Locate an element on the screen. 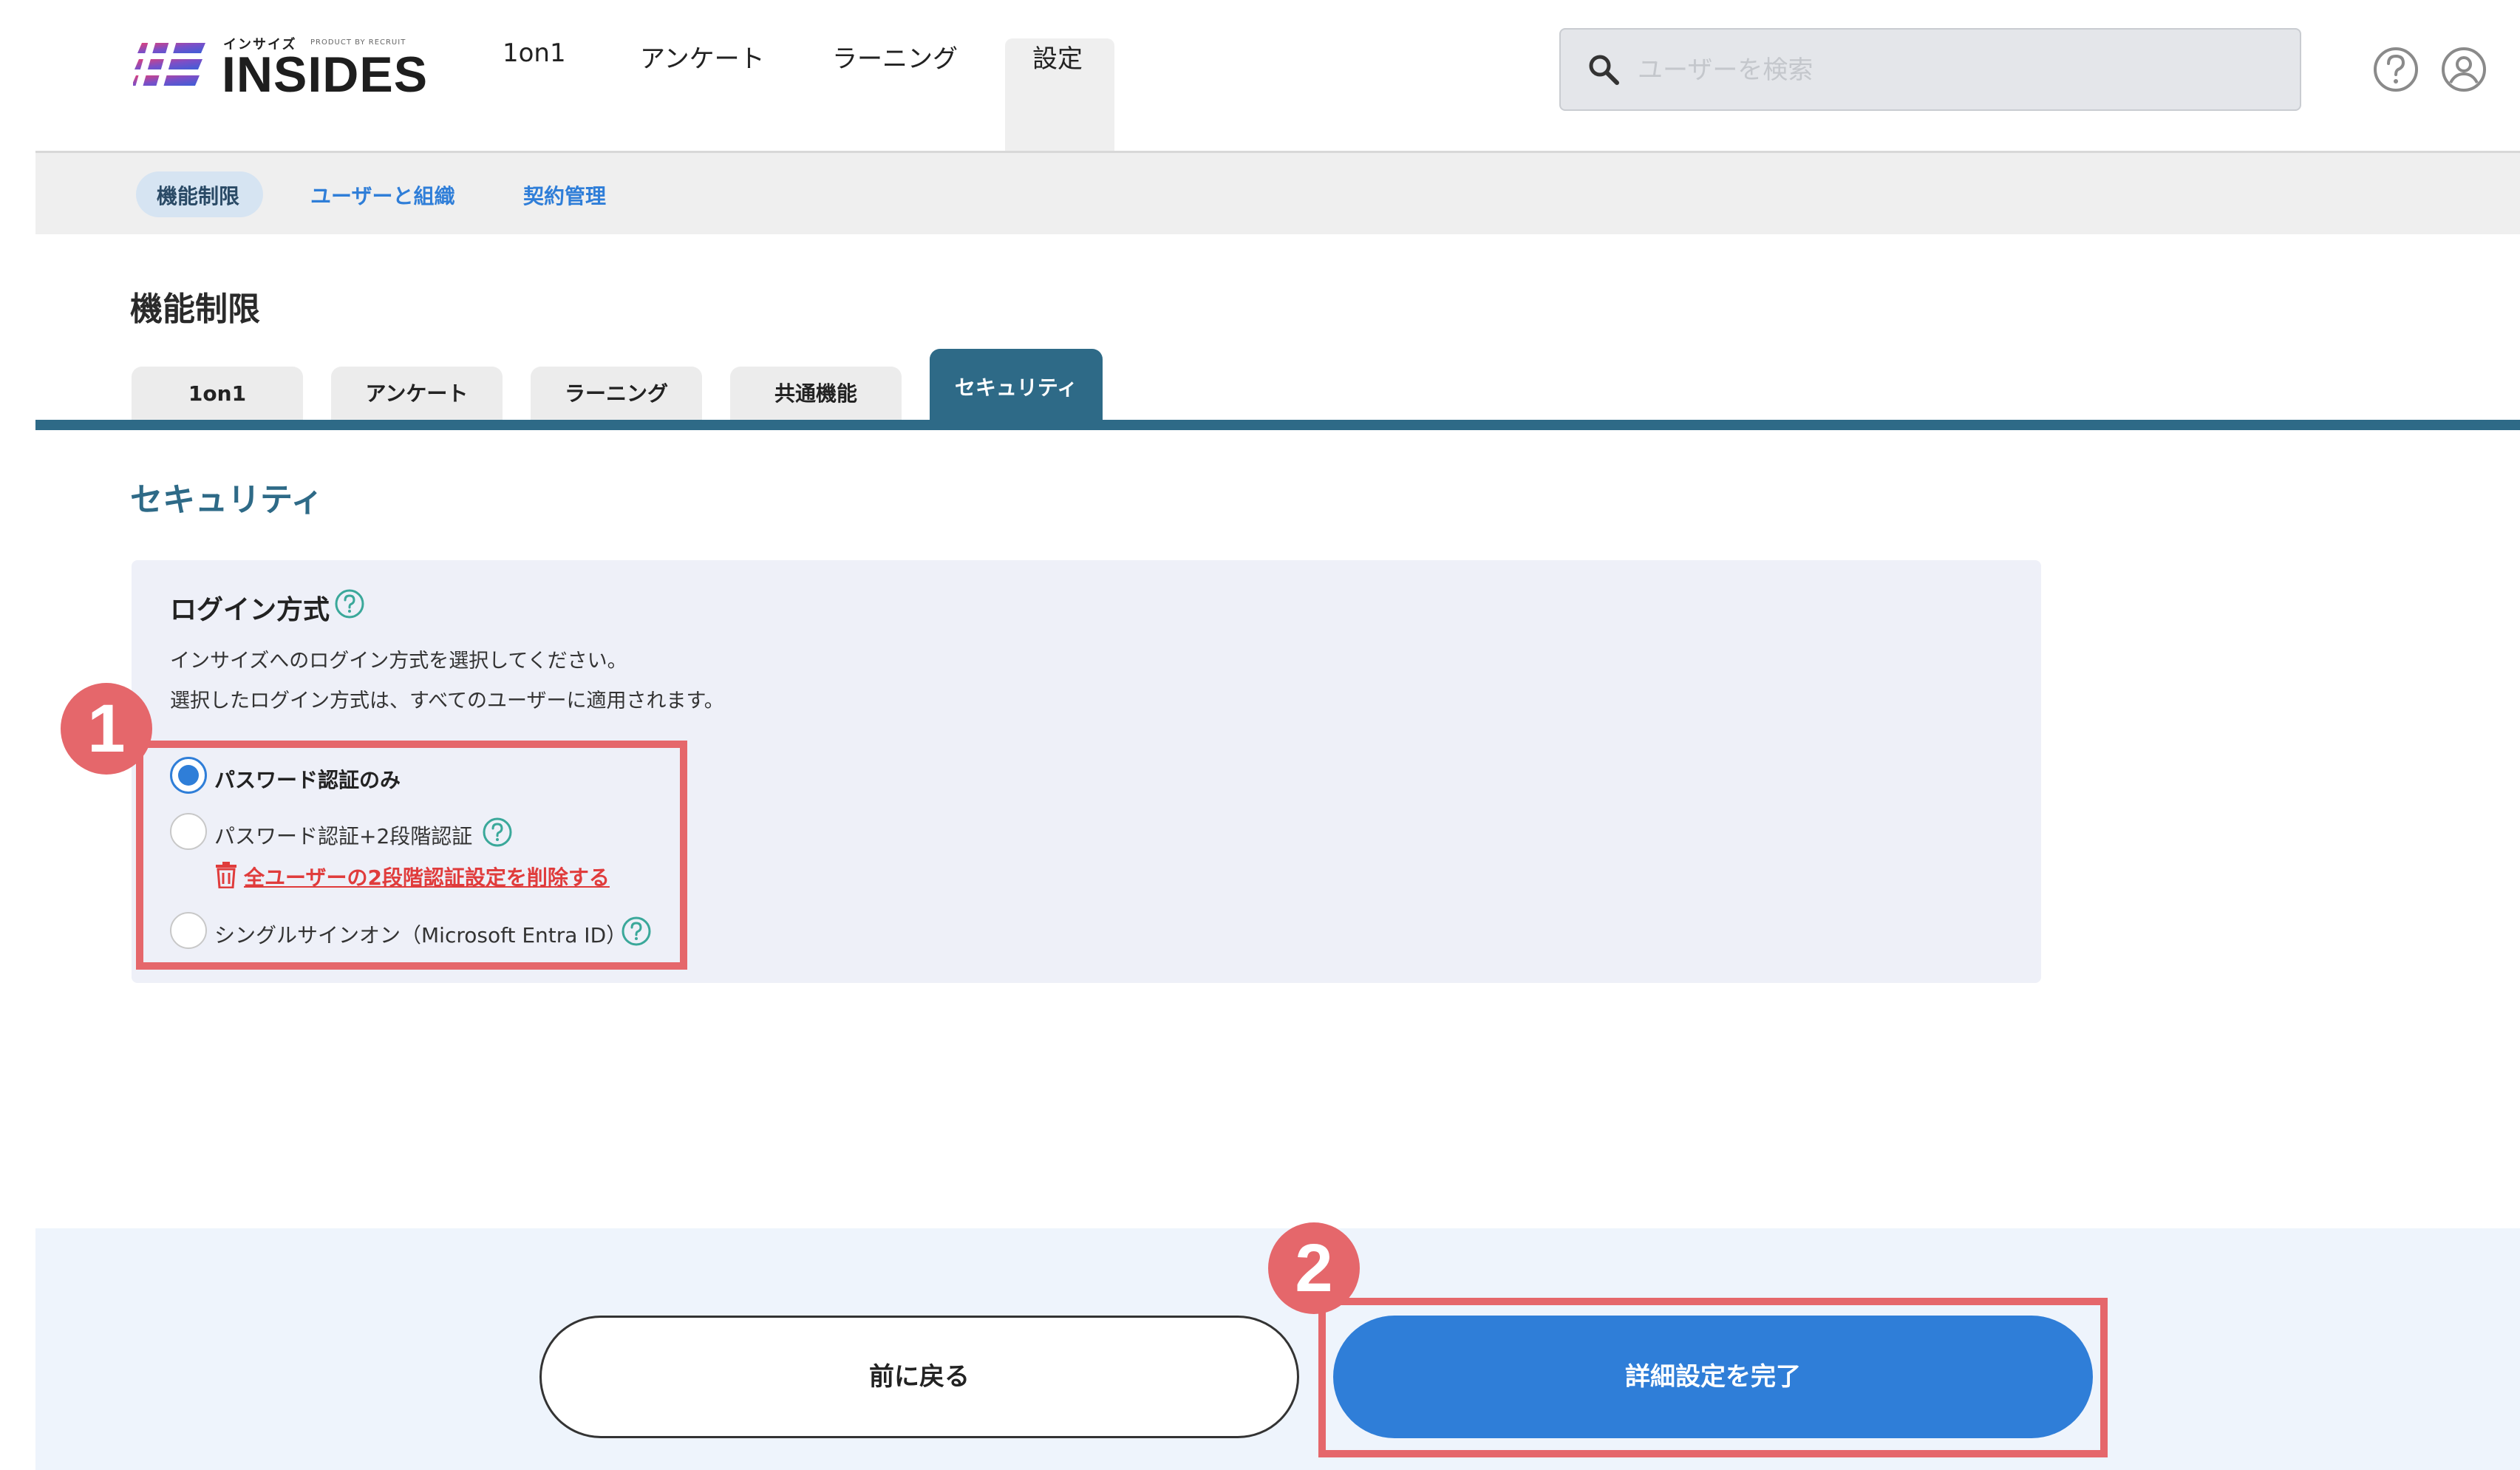  tab-learning: ラーニング is located at coordinates (616, 394).